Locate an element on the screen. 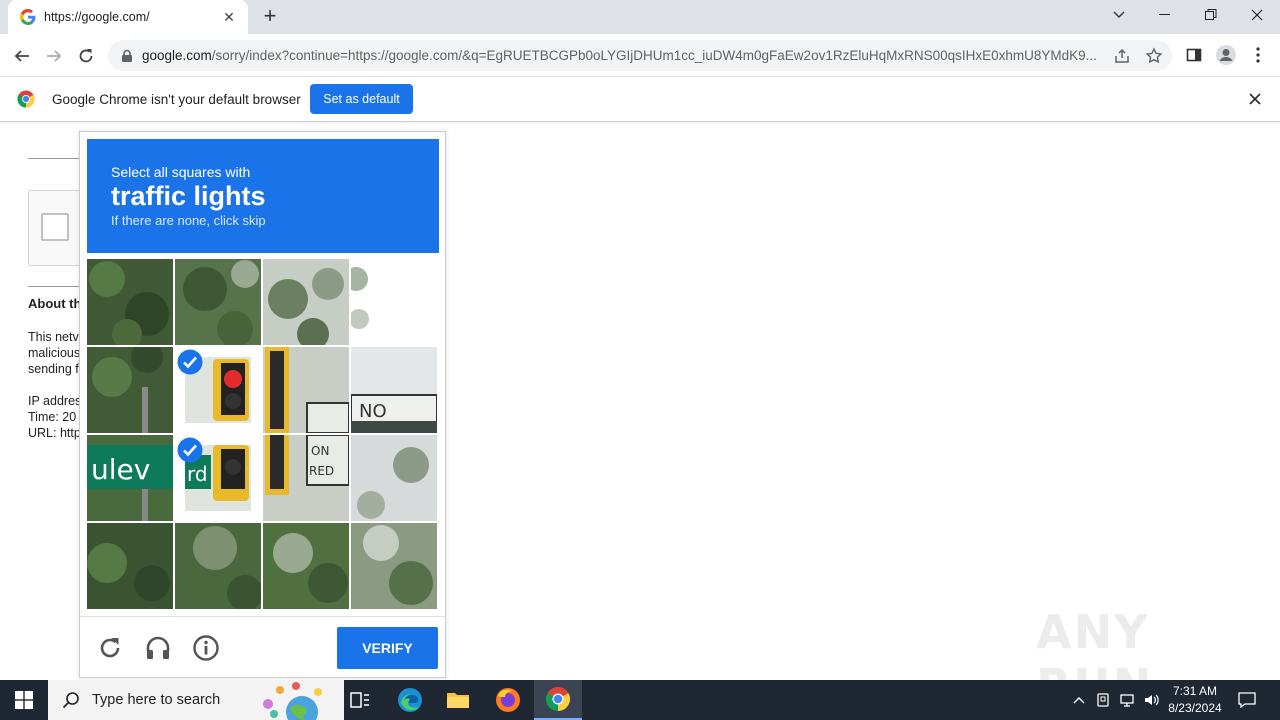 Image resolution: width=1280 pixels, height=720 pixels. network-icon is located at coordinates (1127, 700).